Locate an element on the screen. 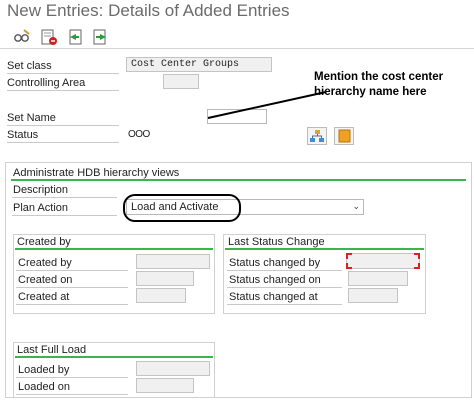  toolbar-separator is located at coordinates (237, 48).